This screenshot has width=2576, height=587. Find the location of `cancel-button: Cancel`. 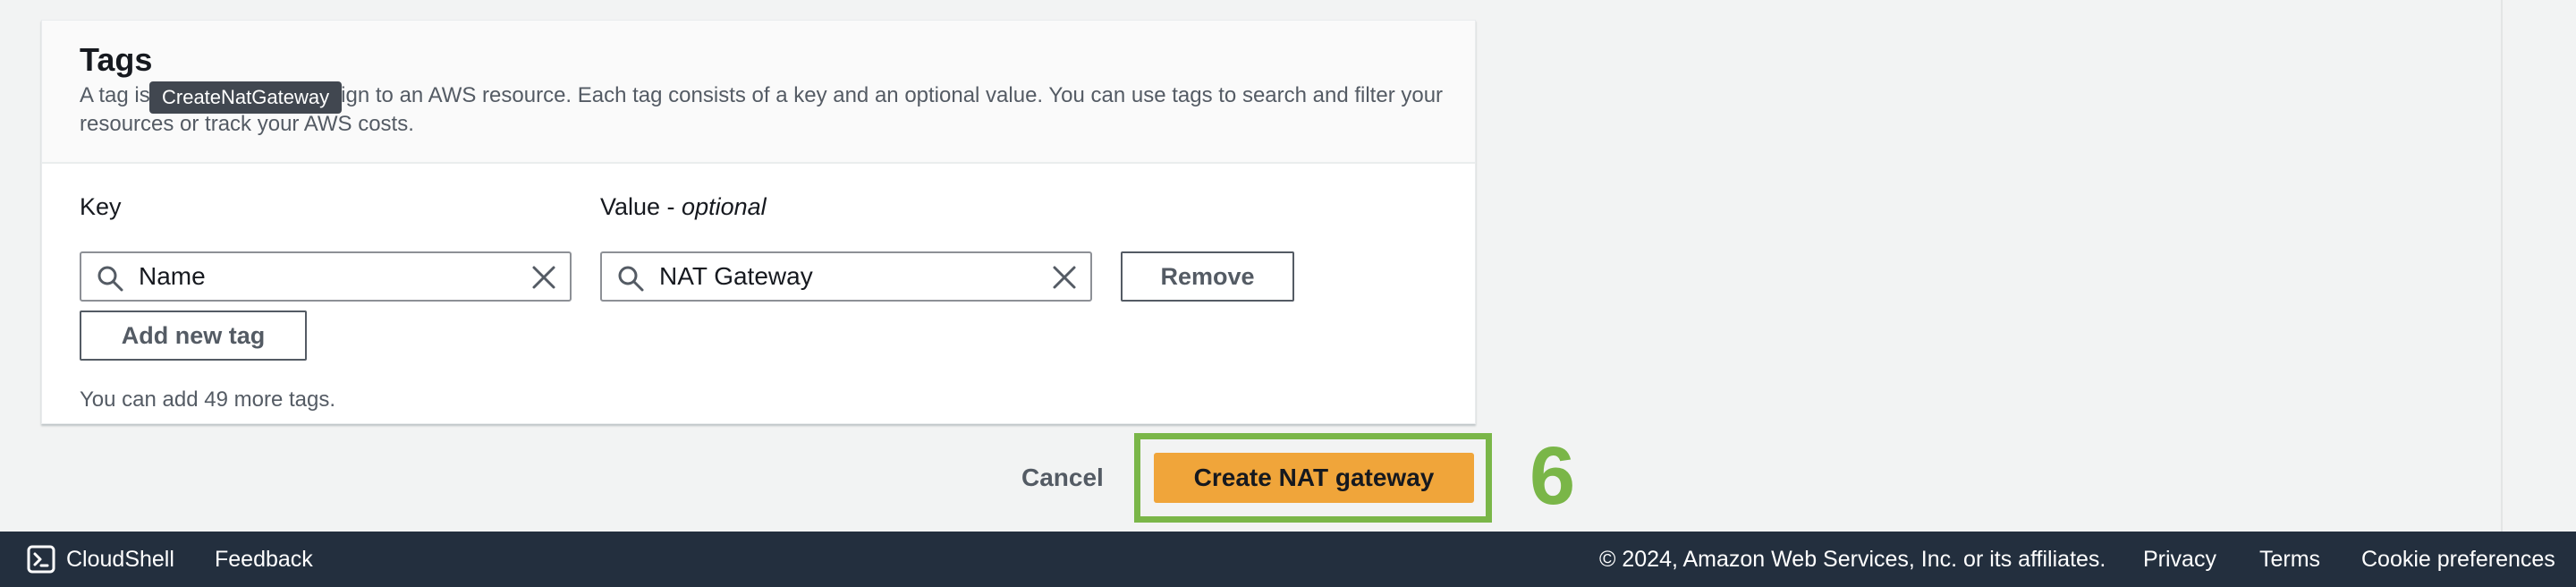

cancel-button: Cancel is located at coordinates (1062, 478).